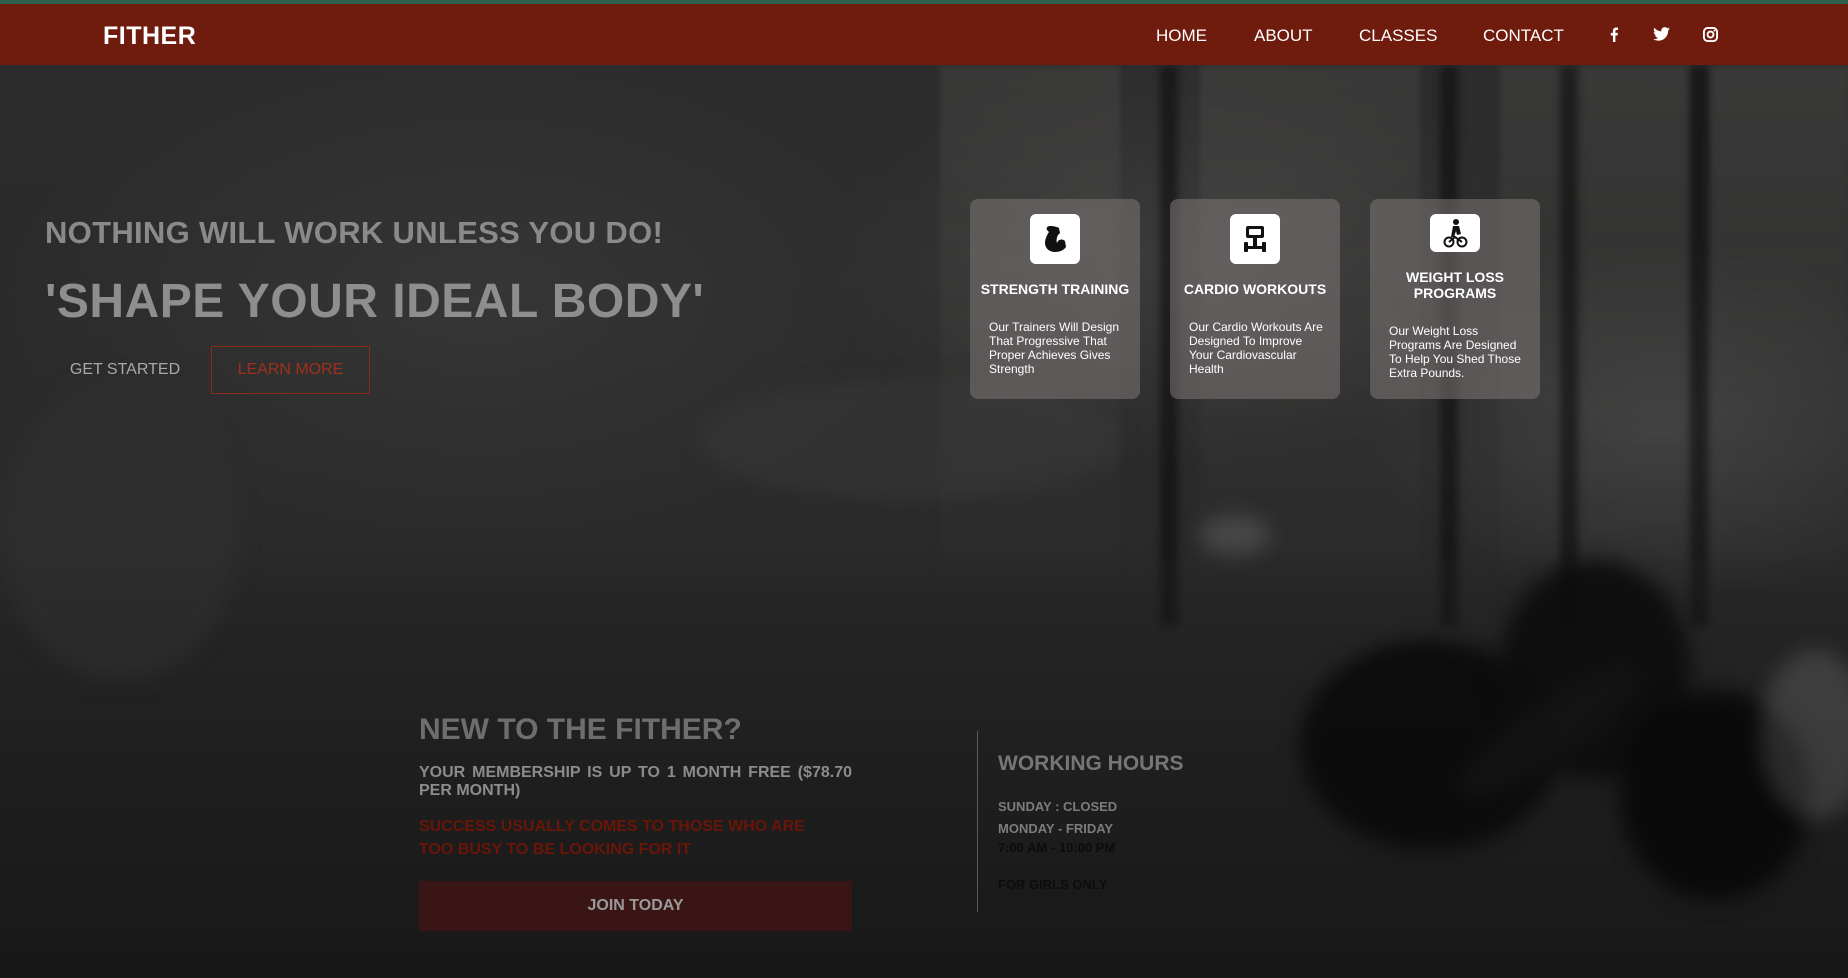 The height and width of the screenshot is (978, 1848). What do you see at coordinates (1055, 289) in the screenshot?
I see `feature-title: STRENGTH TRAINING` at bounding box center [1055, 289].